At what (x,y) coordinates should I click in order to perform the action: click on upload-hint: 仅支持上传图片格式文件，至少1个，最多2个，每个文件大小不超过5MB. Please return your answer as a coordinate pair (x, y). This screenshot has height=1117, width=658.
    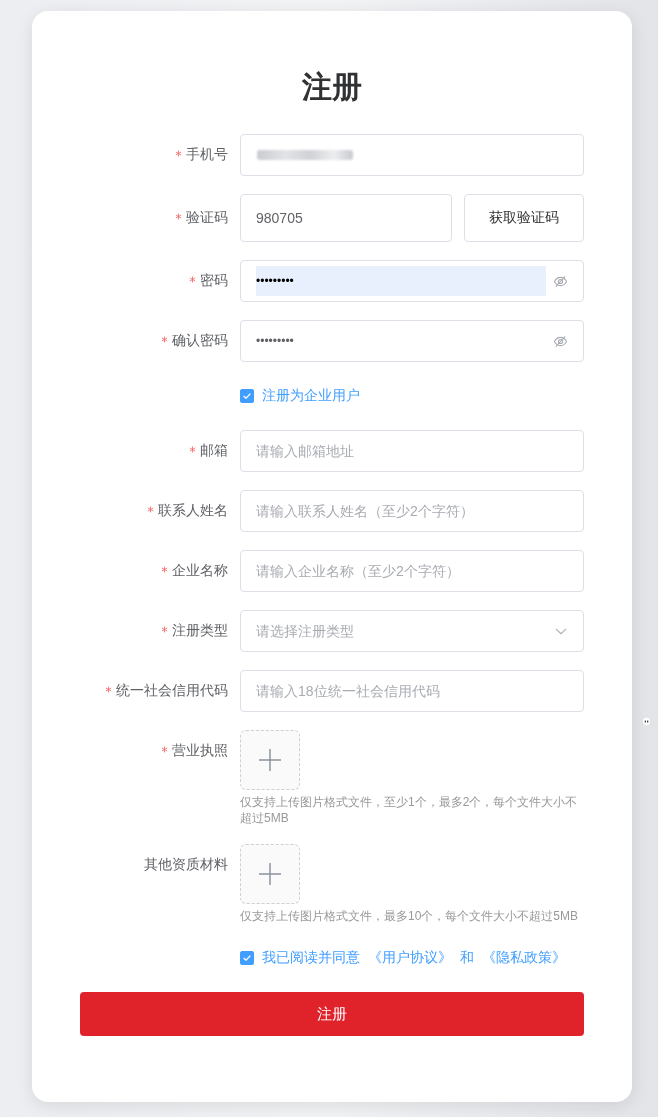
    Looking at the image, I should click on (409, 810).